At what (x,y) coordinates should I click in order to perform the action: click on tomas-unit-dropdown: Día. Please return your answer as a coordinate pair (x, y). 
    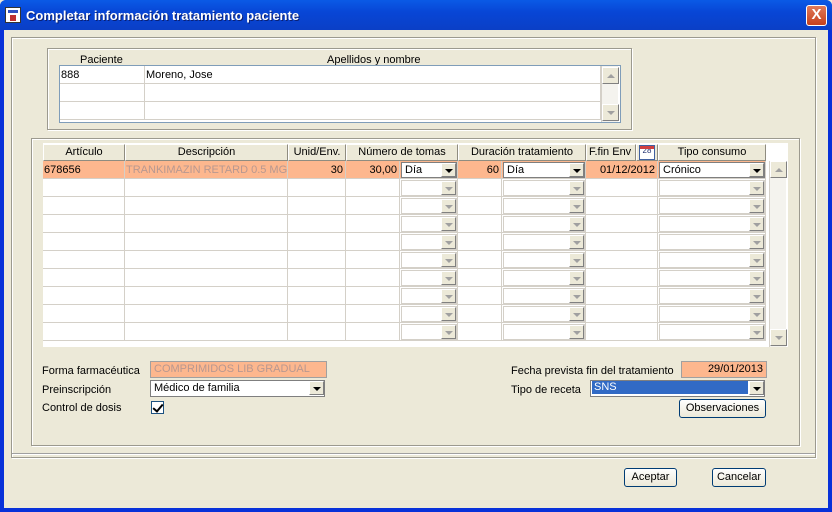
    Looking at the image, I should click on (429, 170).